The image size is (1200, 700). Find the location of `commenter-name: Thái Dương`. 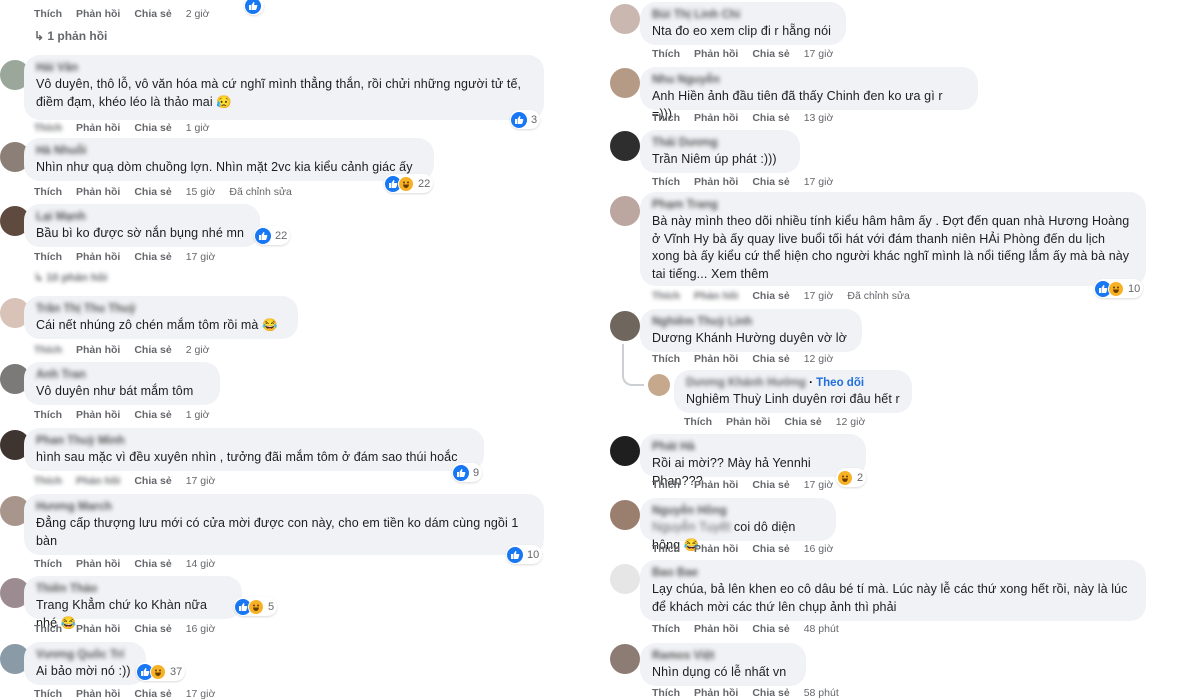

commenter-name: Thái Dương is located at coordinates (720, 143).